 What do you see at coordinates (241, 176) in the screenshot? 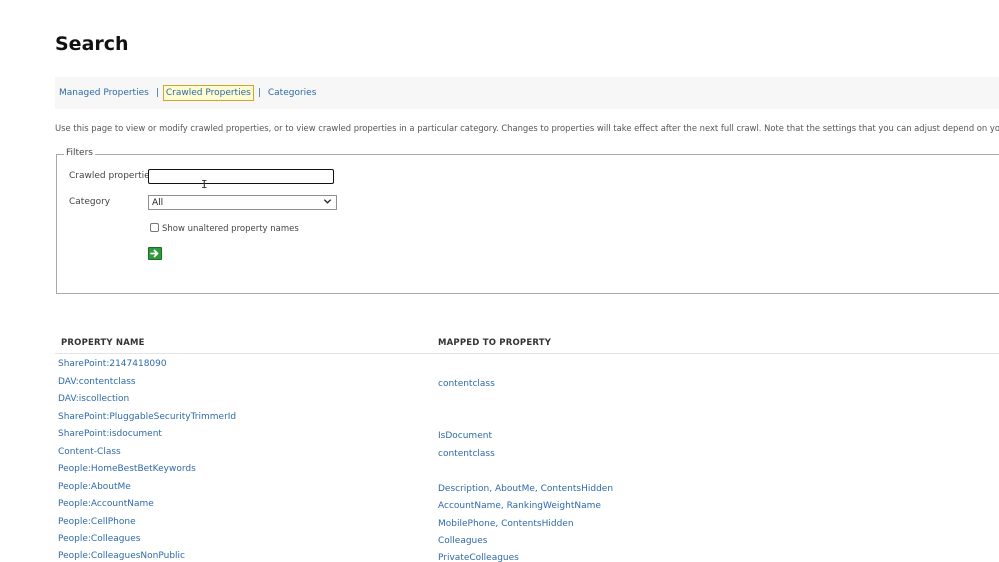
I see `crawled-properties-input` at bounding box center [241, 176].